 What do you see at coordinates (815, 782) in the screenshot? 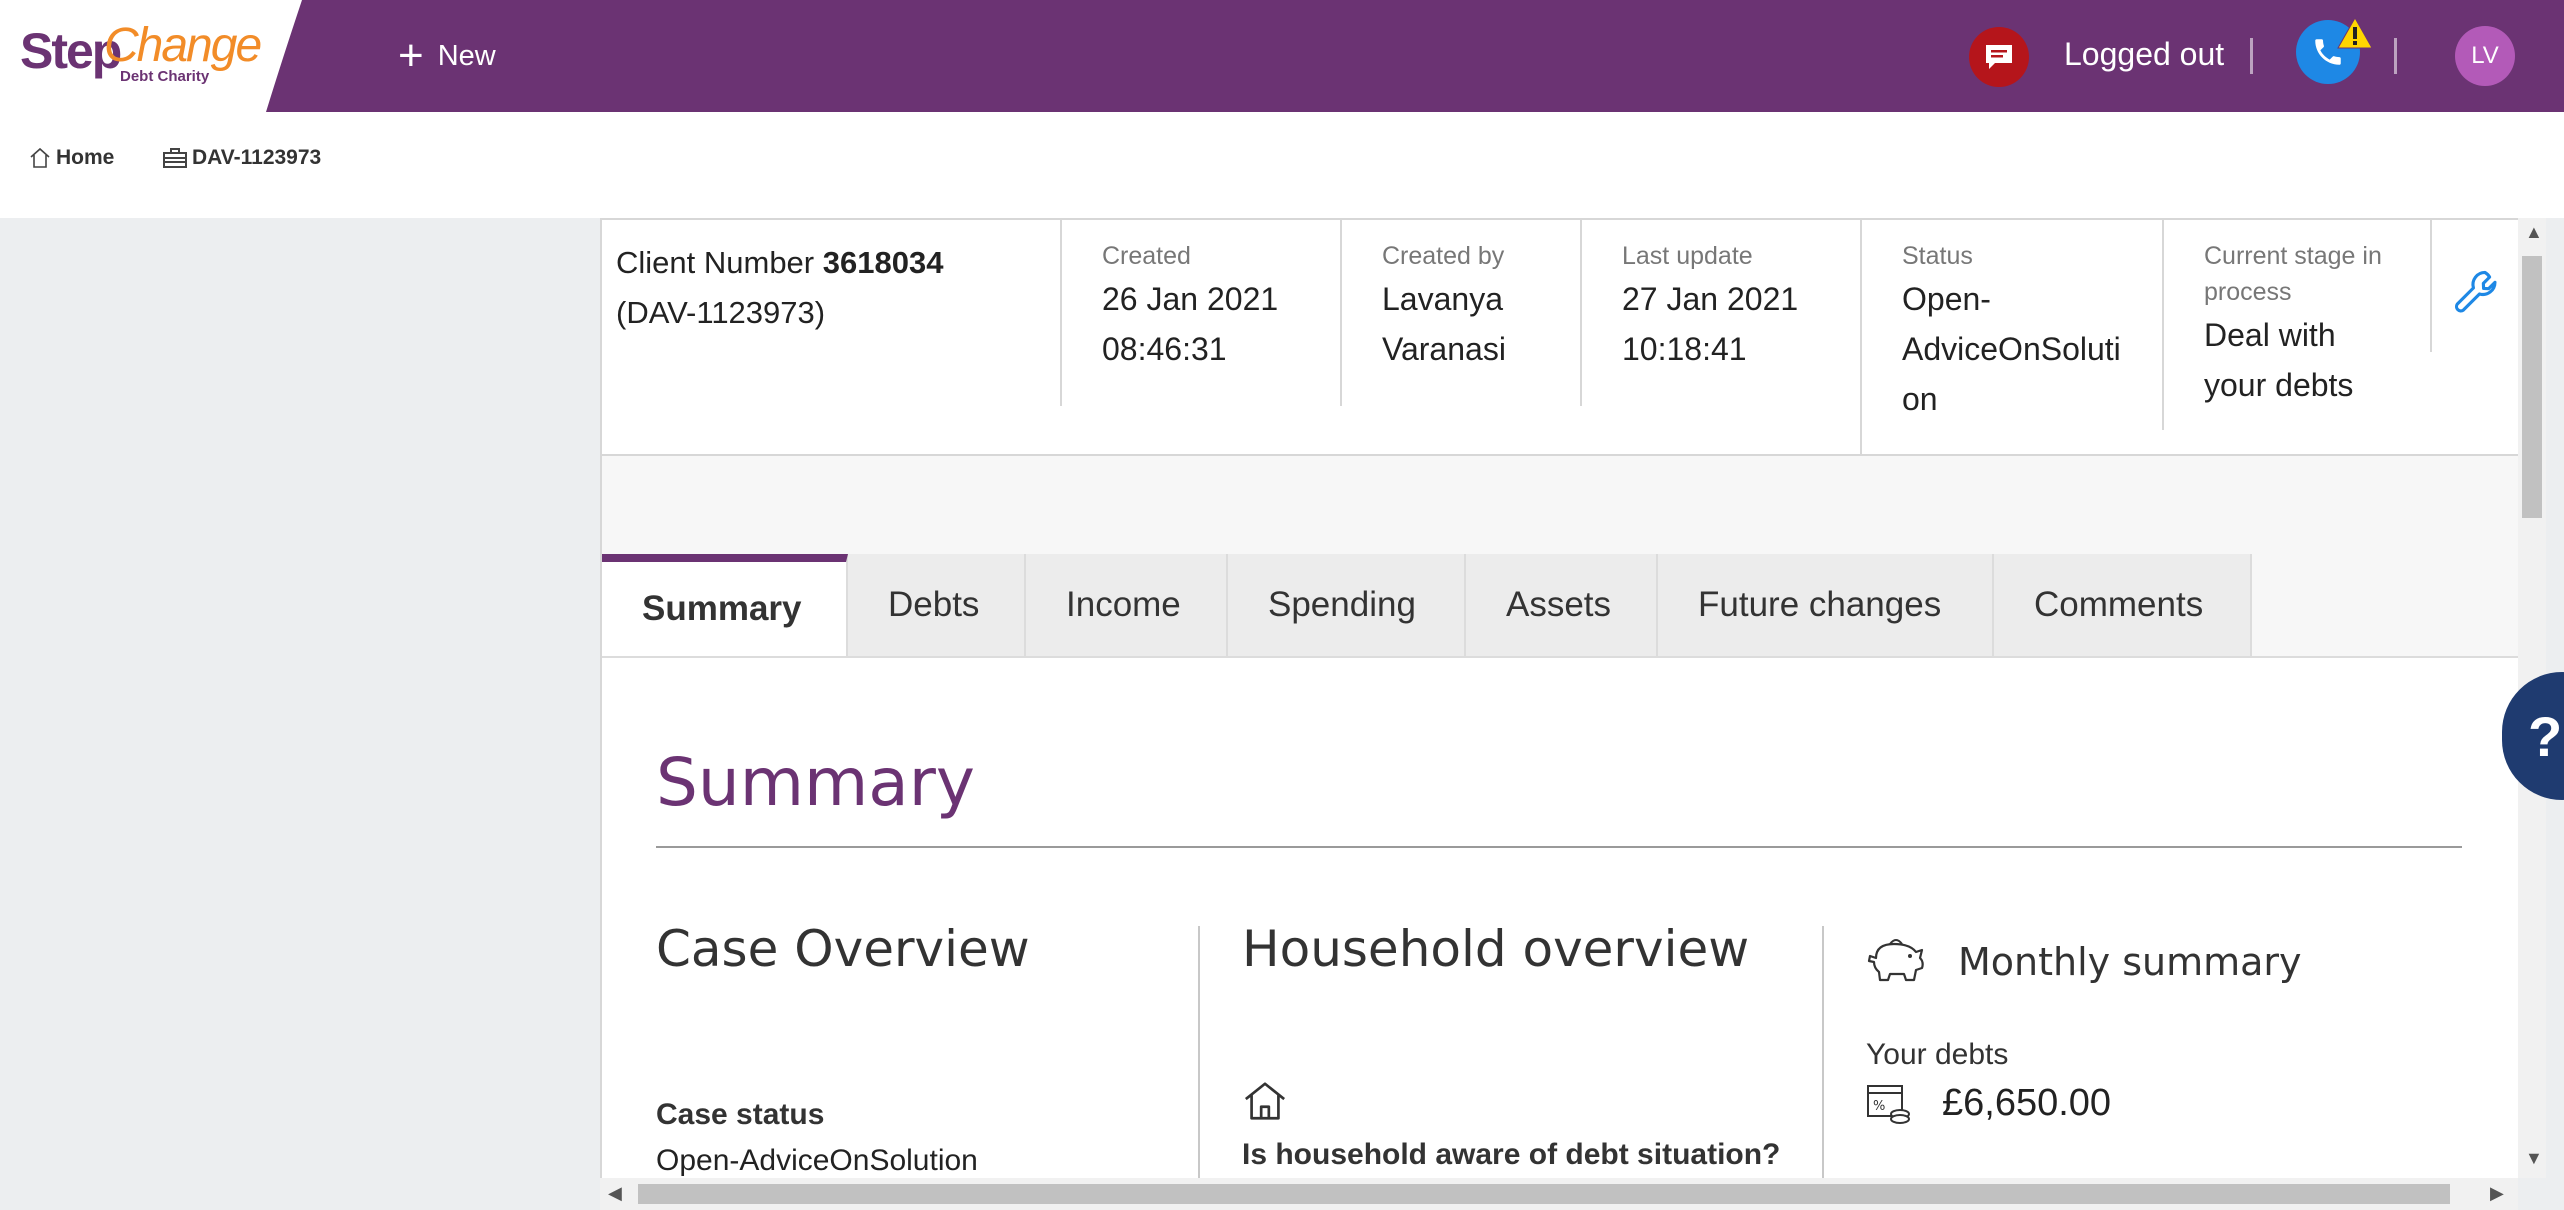
I see `summary-title: Summary` at bounding box center [815, 782].